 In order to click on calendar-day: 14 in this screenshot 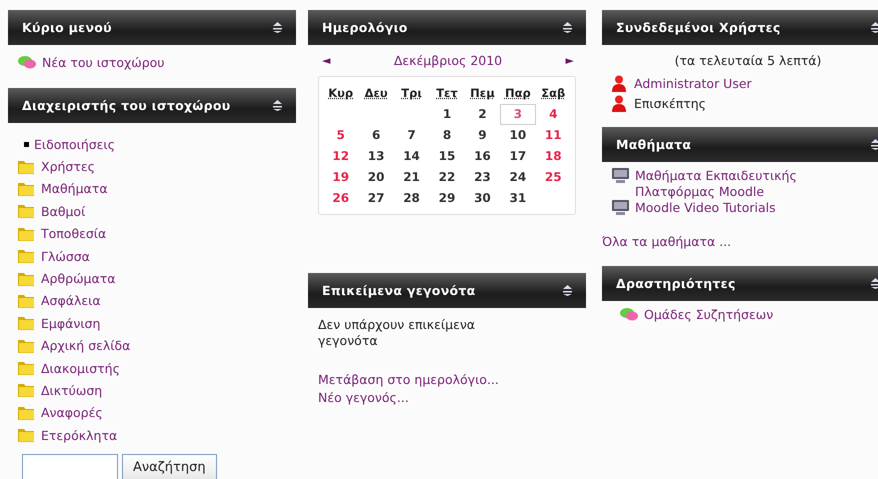, I will do `click(412, 156)`.